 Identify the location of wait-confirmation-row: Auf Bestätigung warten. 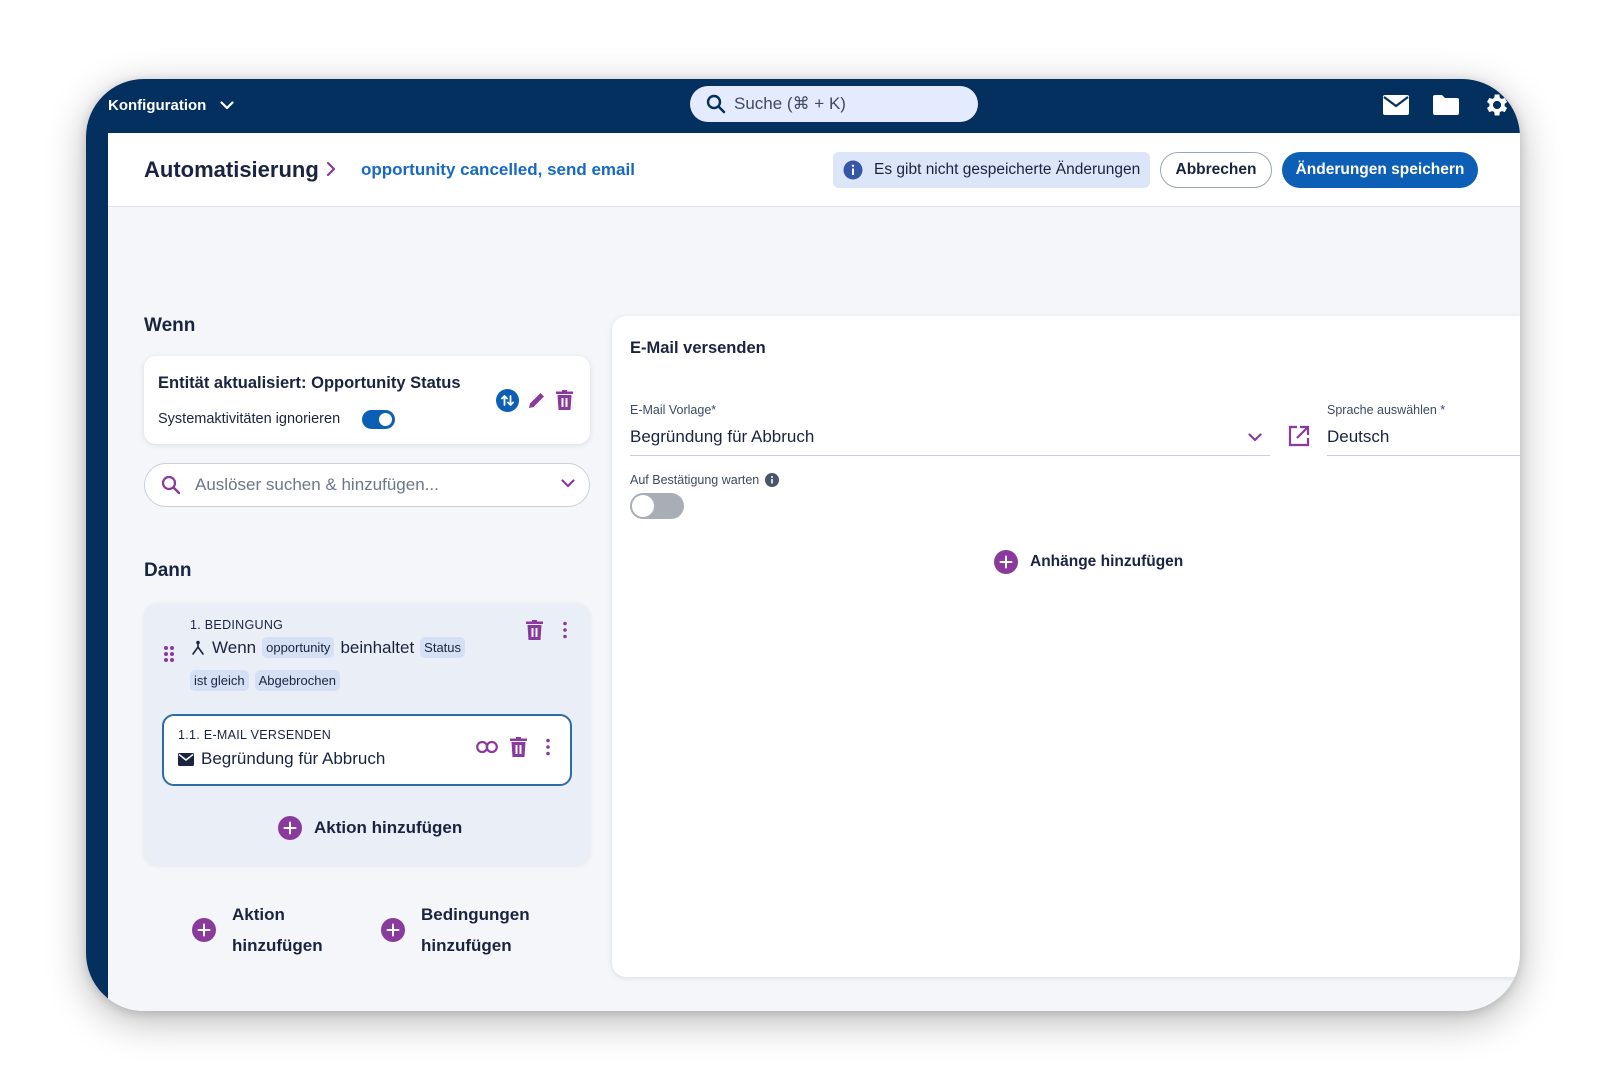
(705, 480).